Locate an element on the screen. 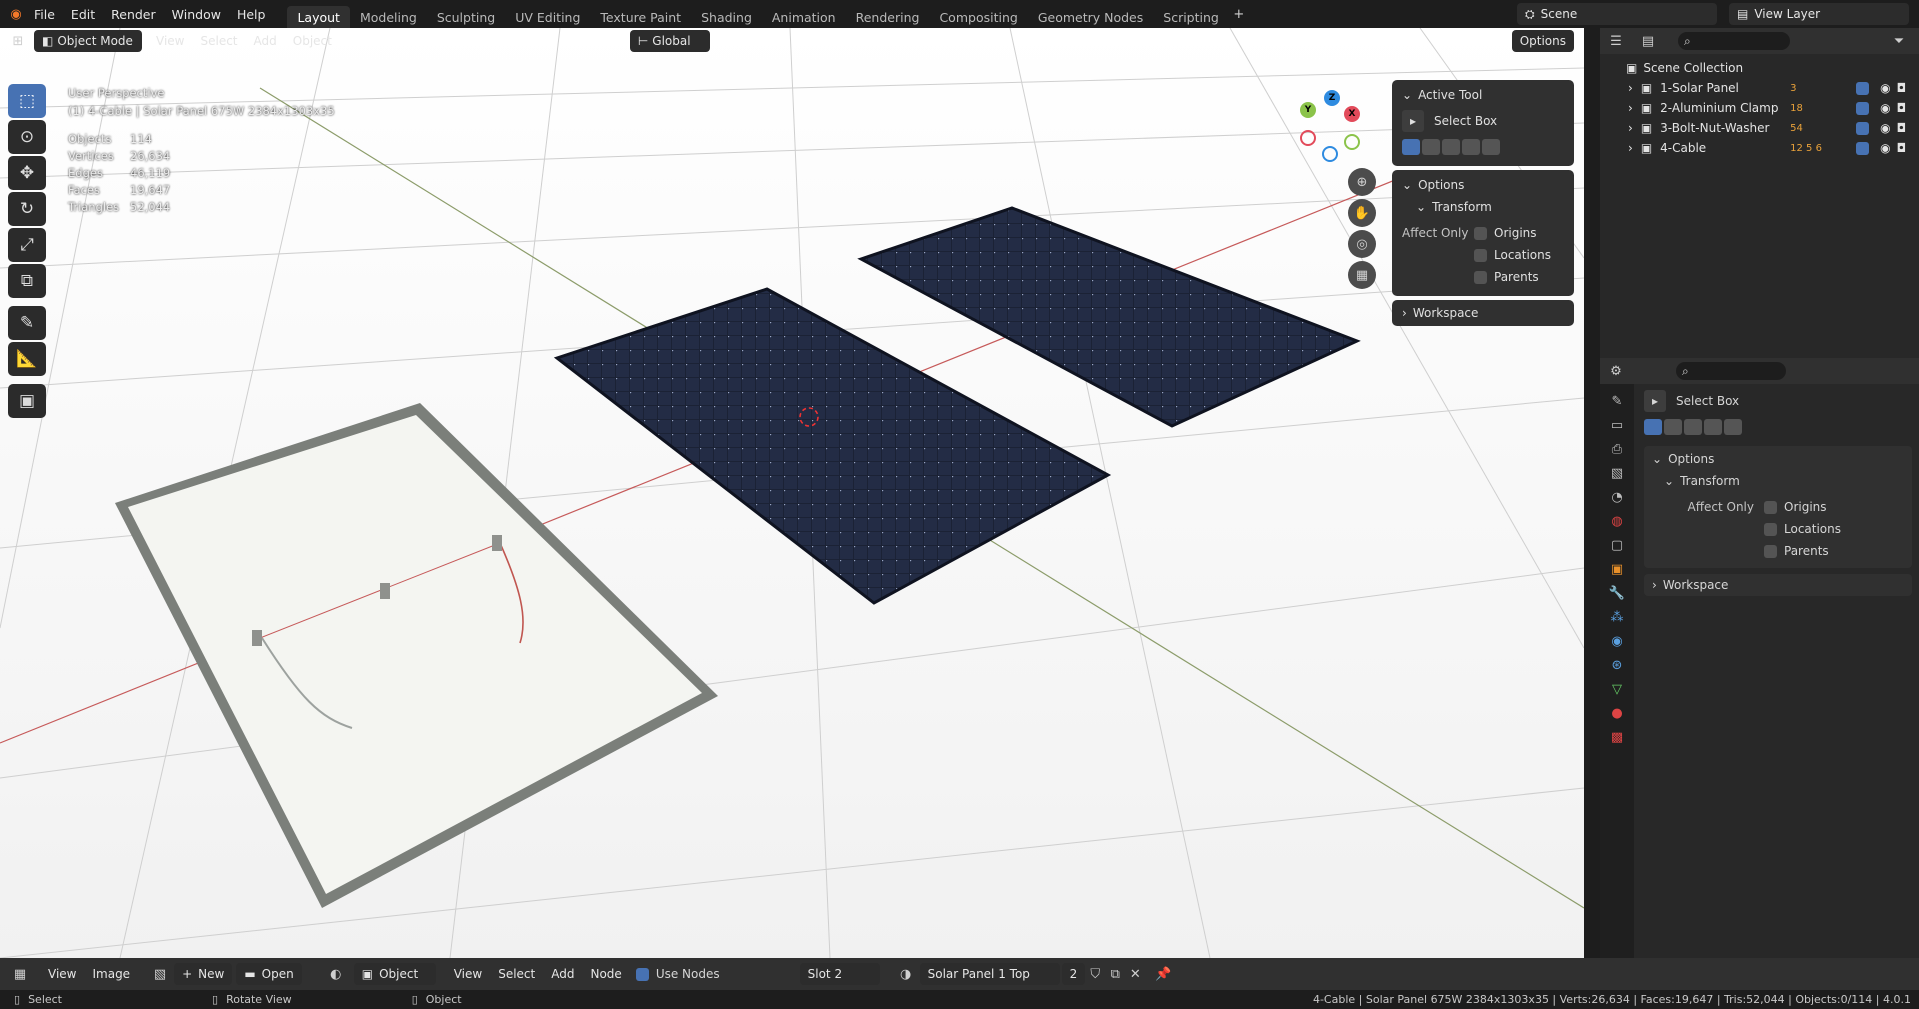  blender-logo-icon: ◉ is located at coordinates (16, 14).